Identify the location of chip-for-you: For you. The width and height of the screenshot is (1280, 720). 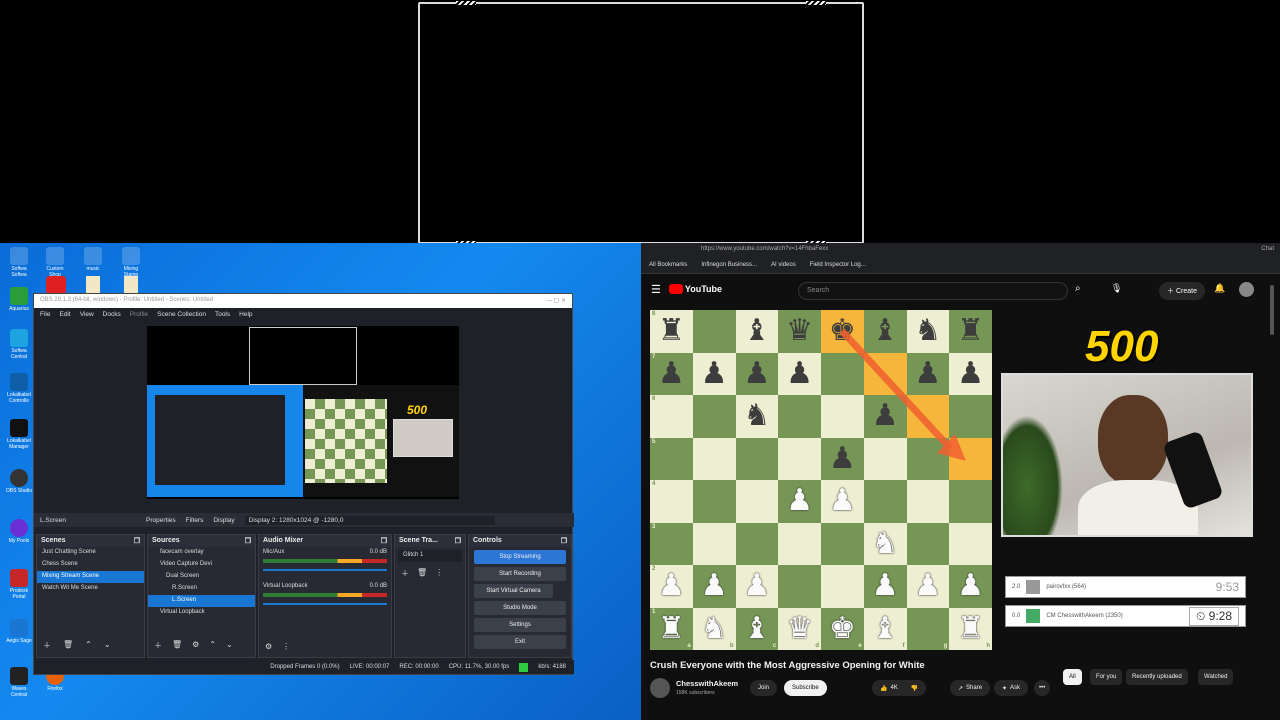
(1106, 677).